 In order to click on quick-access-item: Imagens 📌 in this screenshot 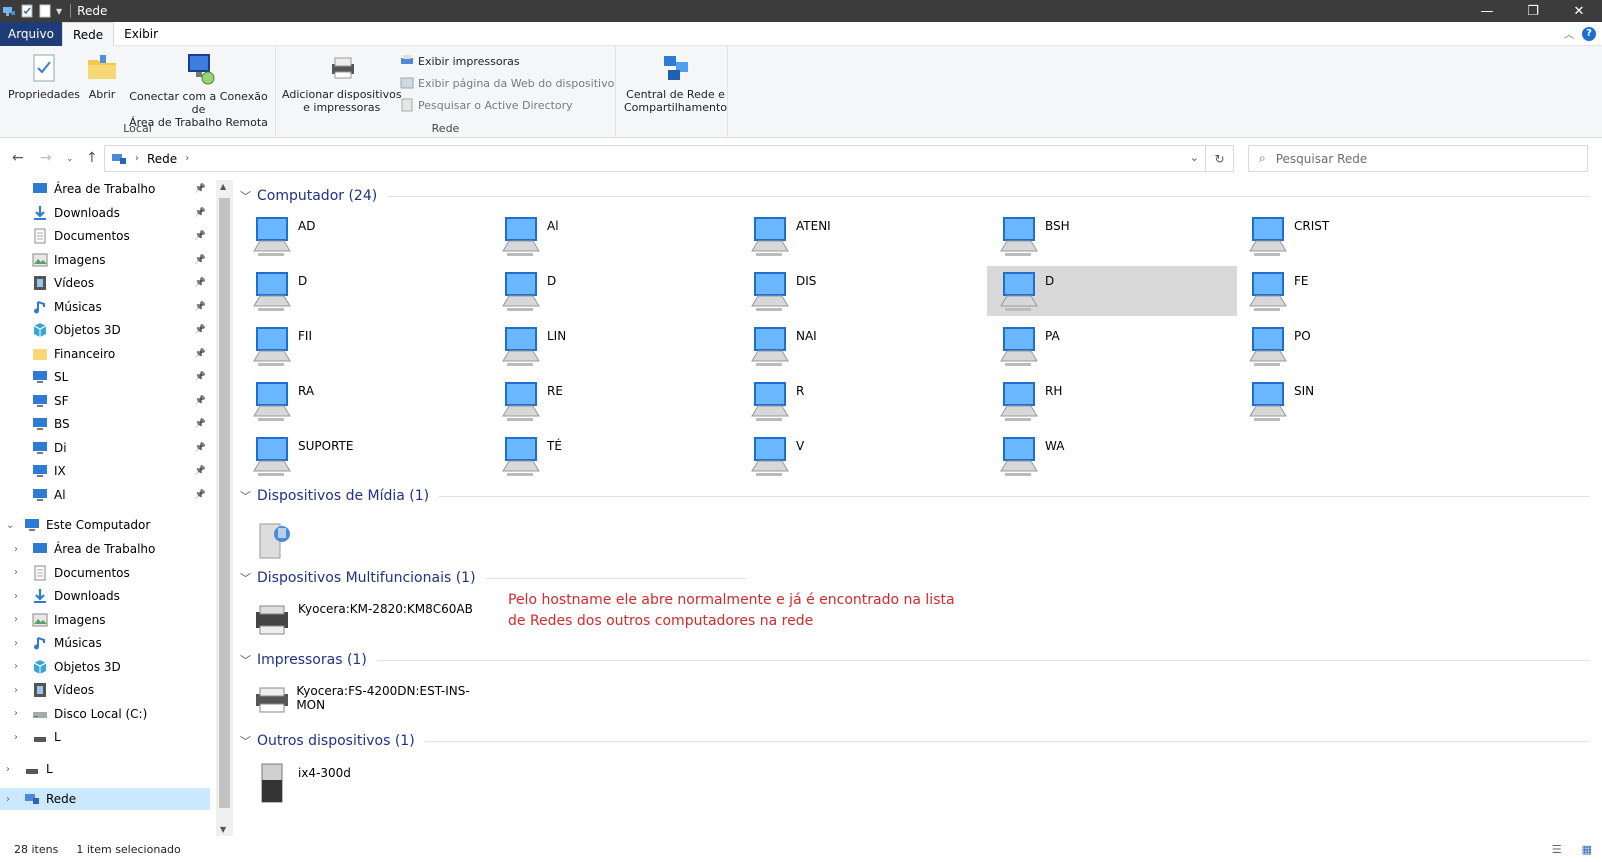, I will do `click(105, 260)`.